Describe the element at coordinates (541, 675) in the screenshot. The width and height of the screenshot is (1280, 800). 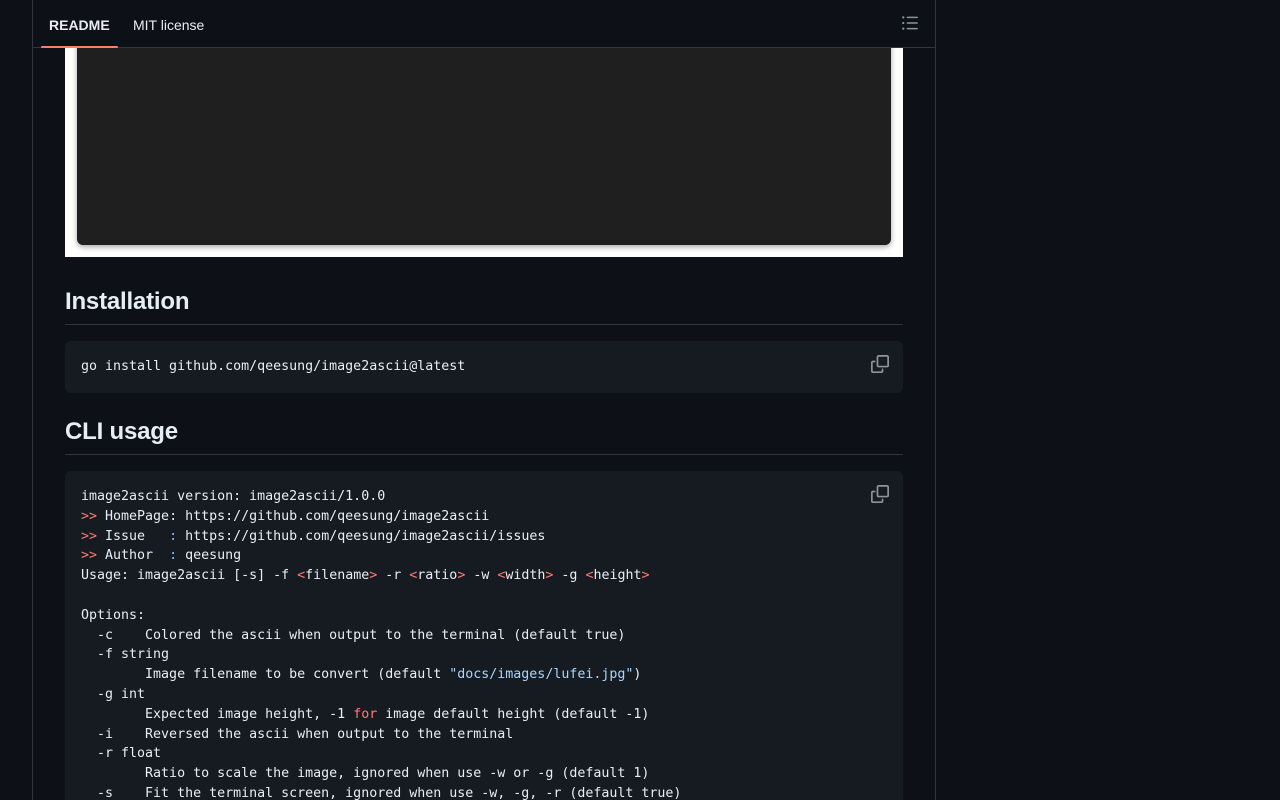
I see `string-token: "docs/images/lufei.jpg"` at that location.